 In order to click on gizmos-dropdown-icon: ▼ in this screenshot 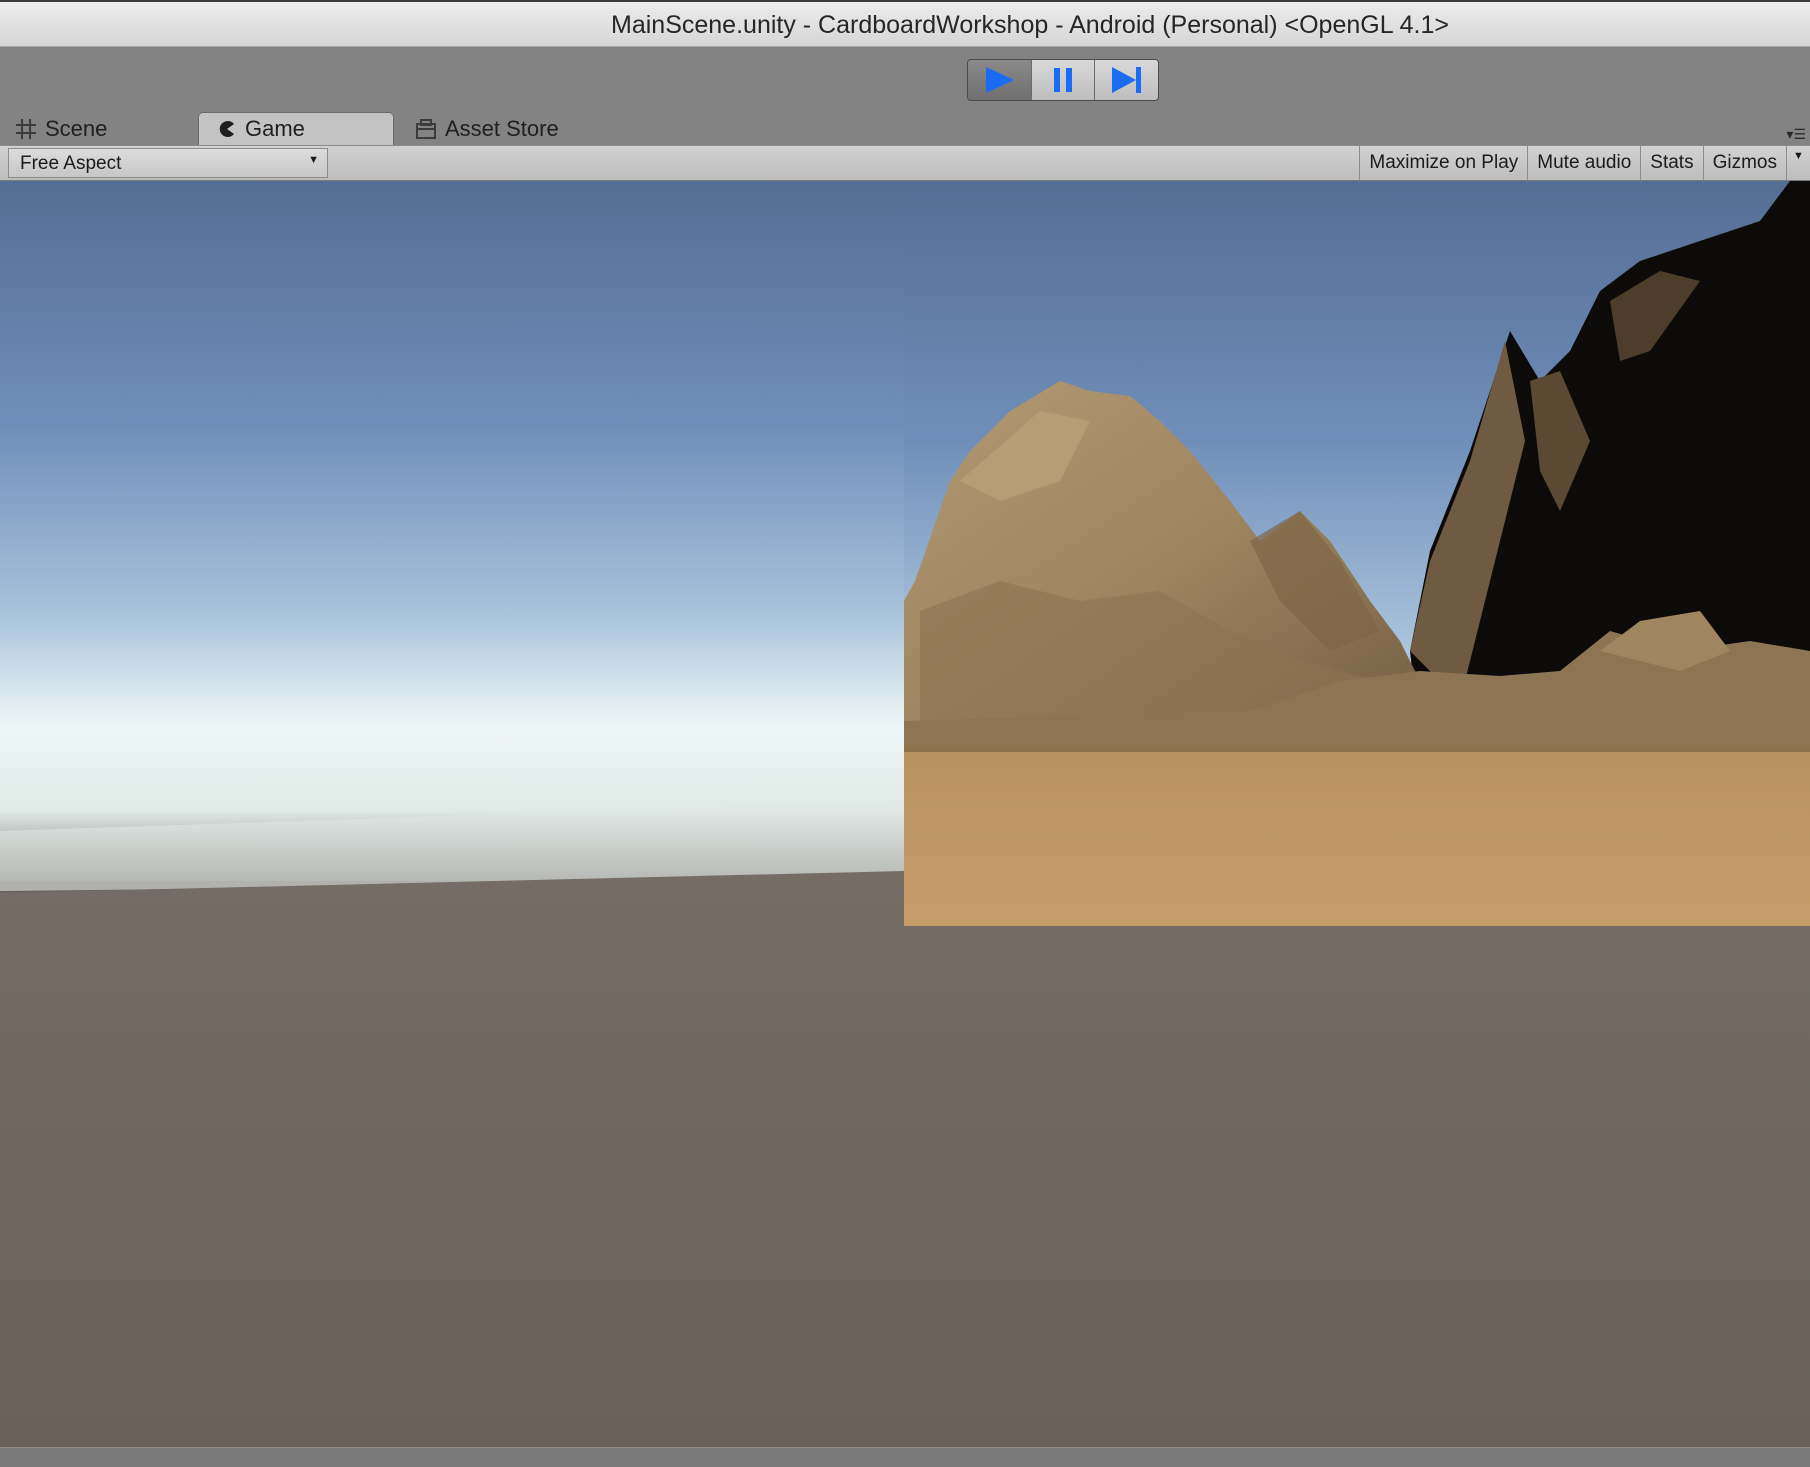, I will do `click(1798, 163)`.